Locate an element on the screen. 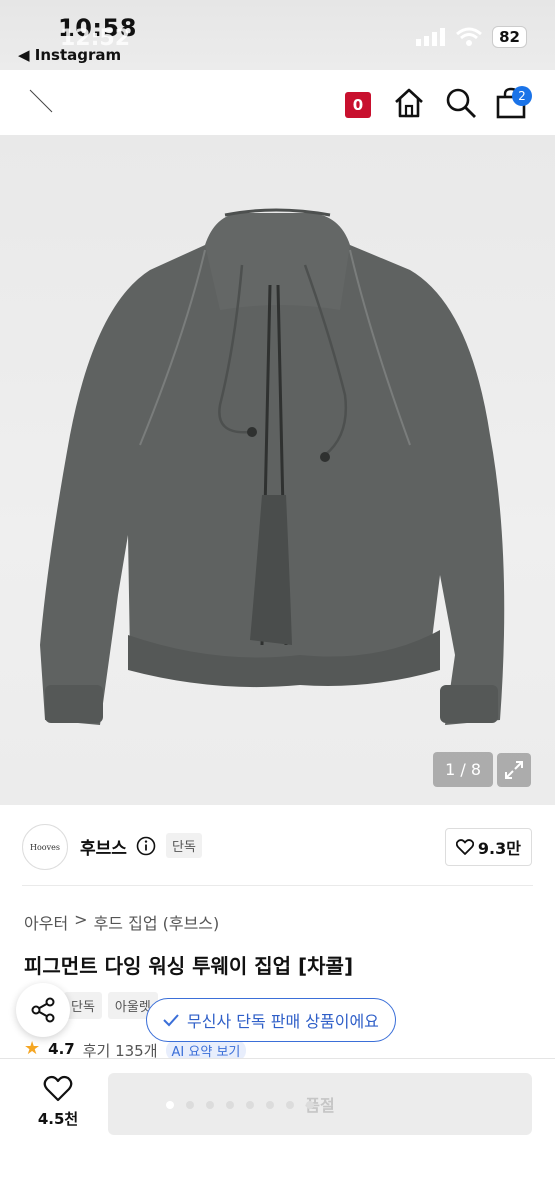  rating-value: 4.7 is located at coordinates (61, 1049).